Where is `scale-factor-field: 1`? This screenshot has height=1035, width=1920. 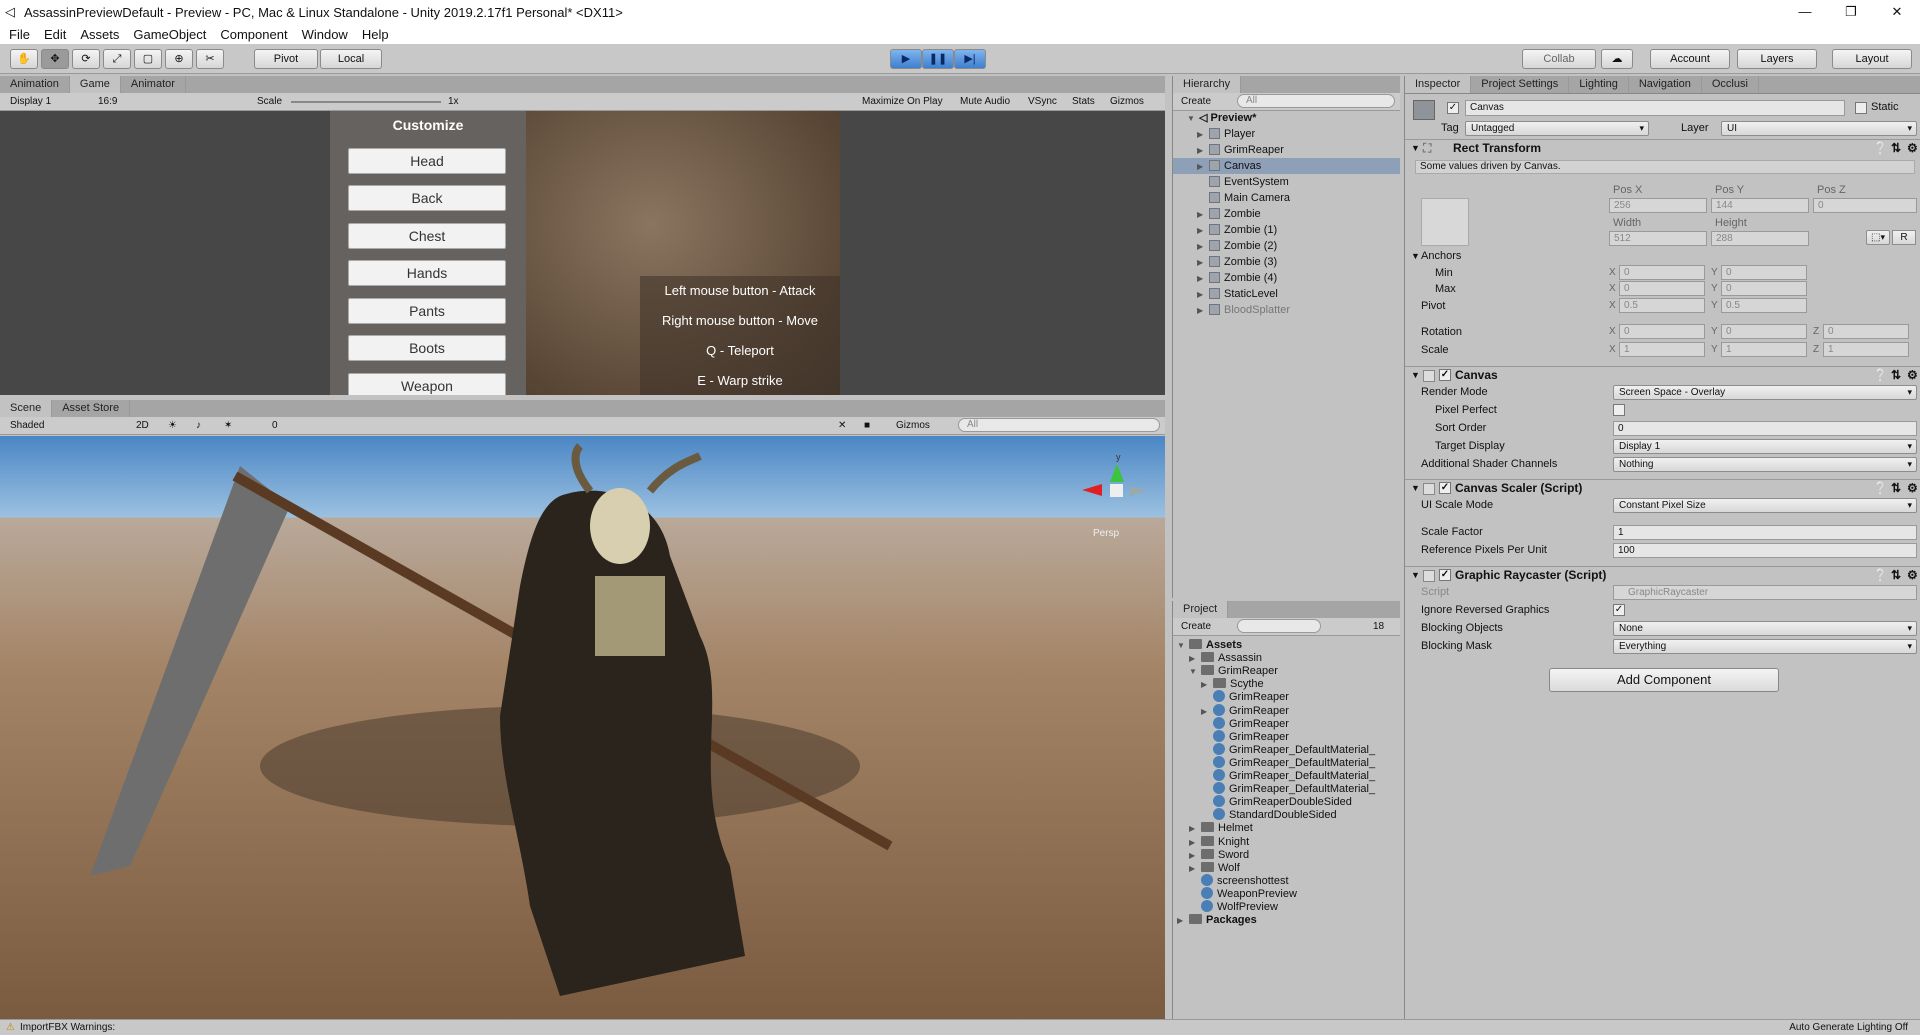
scale-factor-field: 1 is located at coordinates (1765, 532).